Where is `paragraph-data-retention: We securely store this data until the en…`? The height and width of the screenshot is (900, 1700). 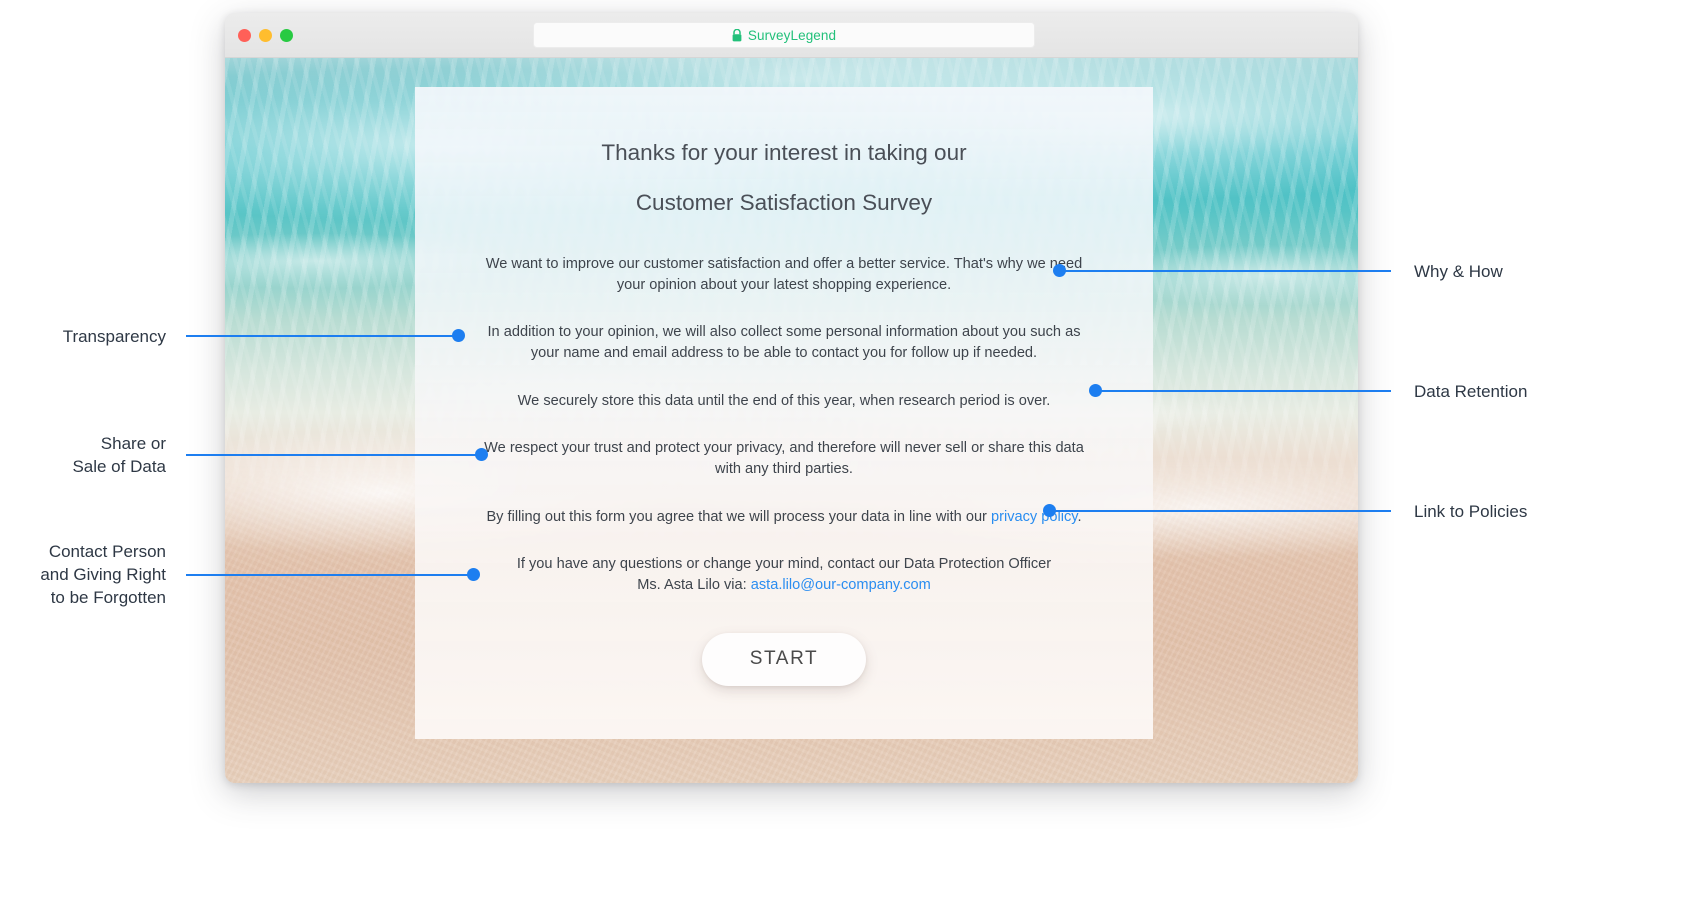 paragraph-data-retention: We securely store this data until the en… is located at coordinates (784, 400).